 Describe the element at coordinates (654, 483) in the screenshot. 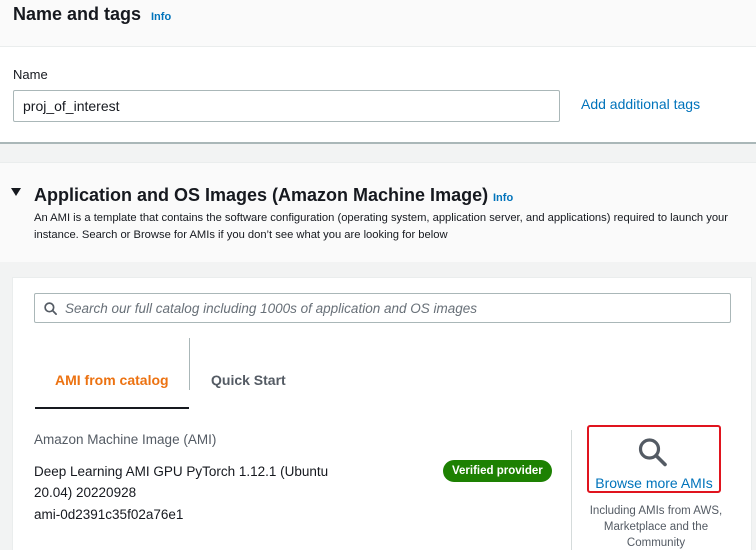

I see `browse-more-amis-label: Browse more AMIs` at that location.